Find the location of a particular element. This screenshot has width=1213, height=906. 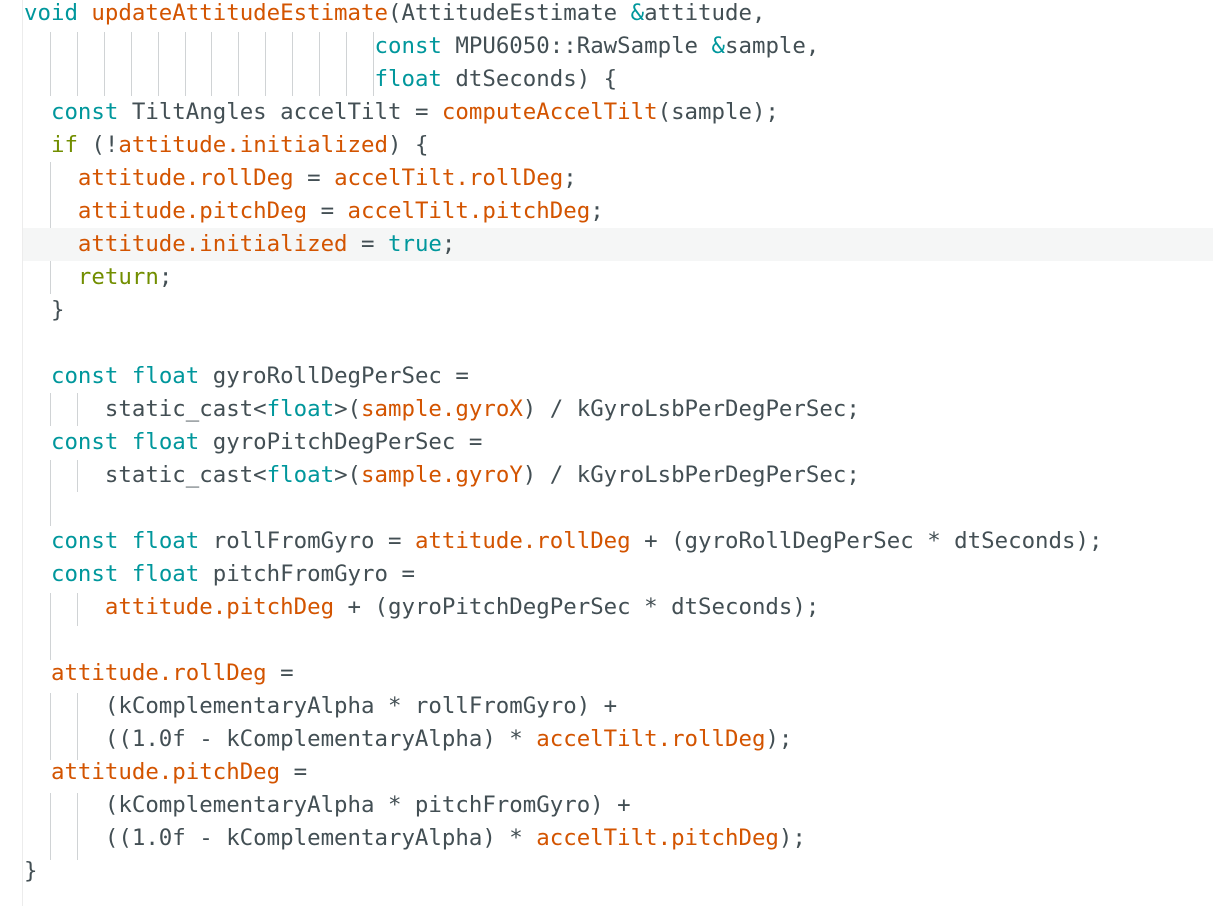

code-token: if is located at coordinates (64, 145).